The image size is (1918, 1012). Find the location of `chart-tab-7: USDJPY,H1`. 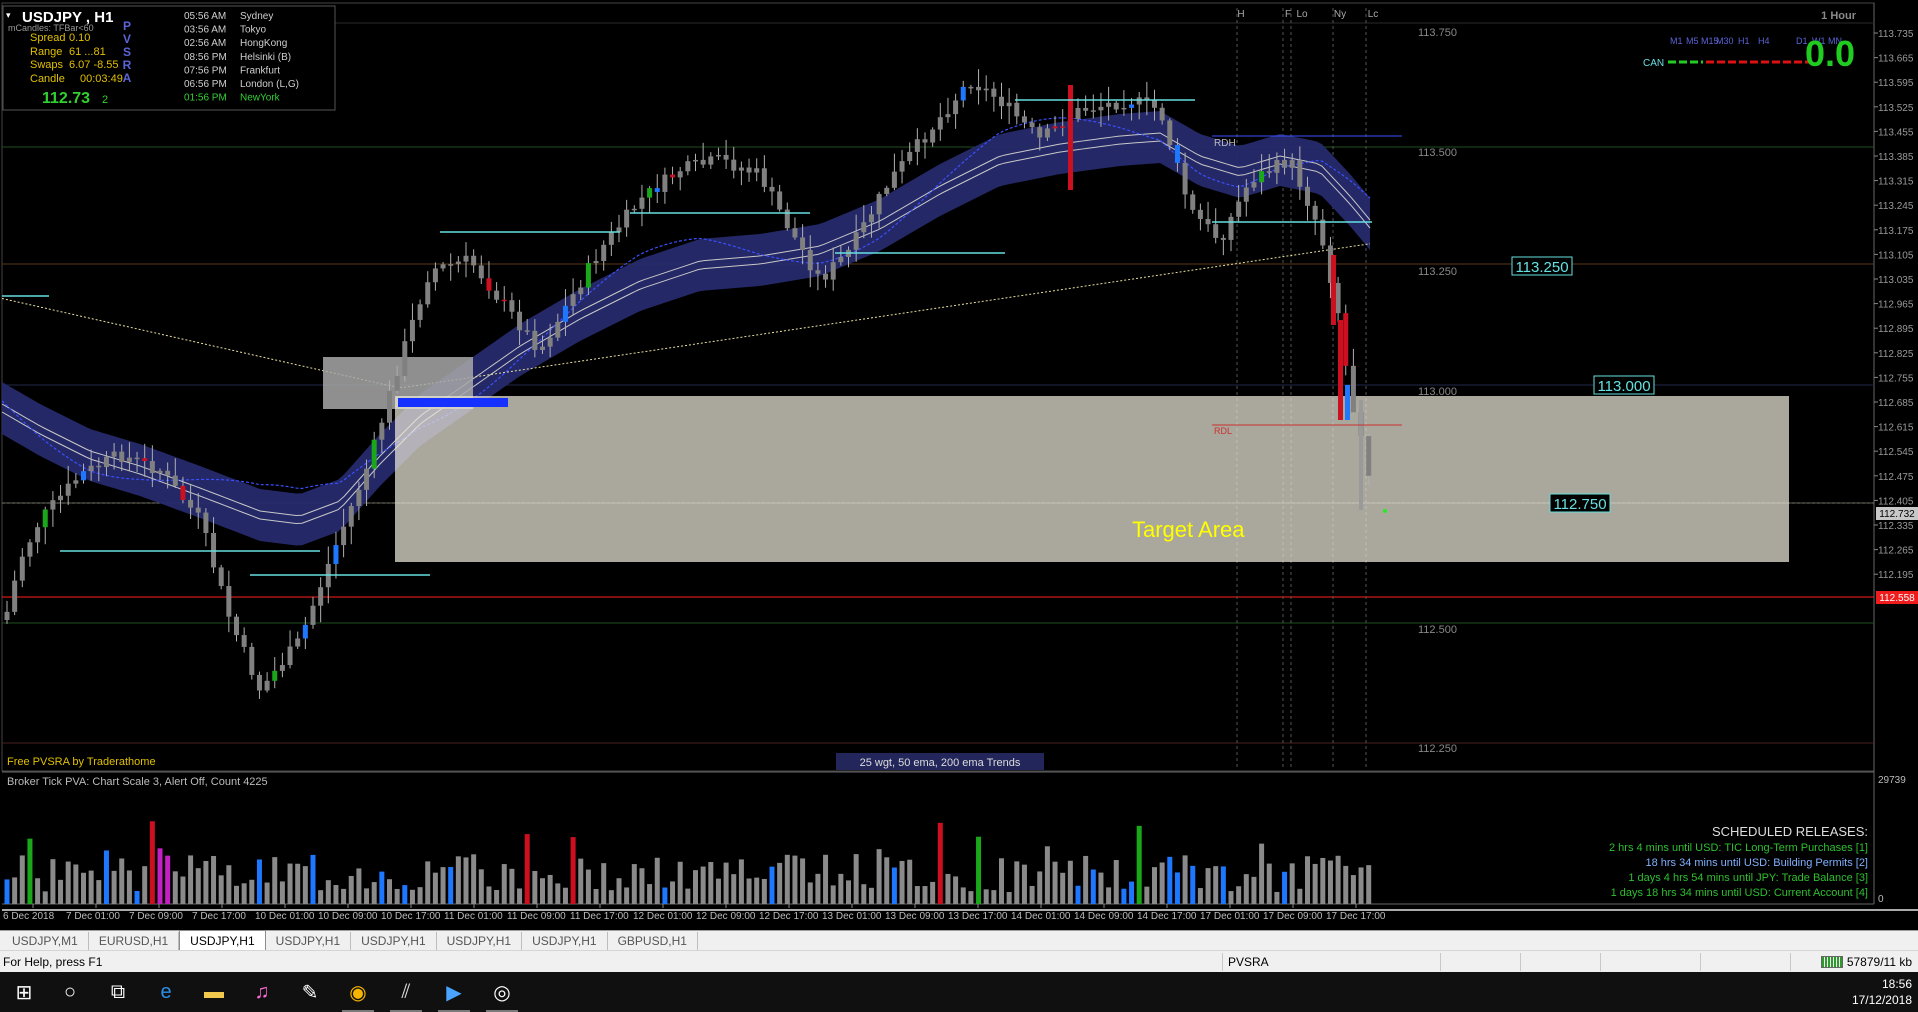

chart-tab-7: USDJPY,H1 is located at coordinates (565, 941).